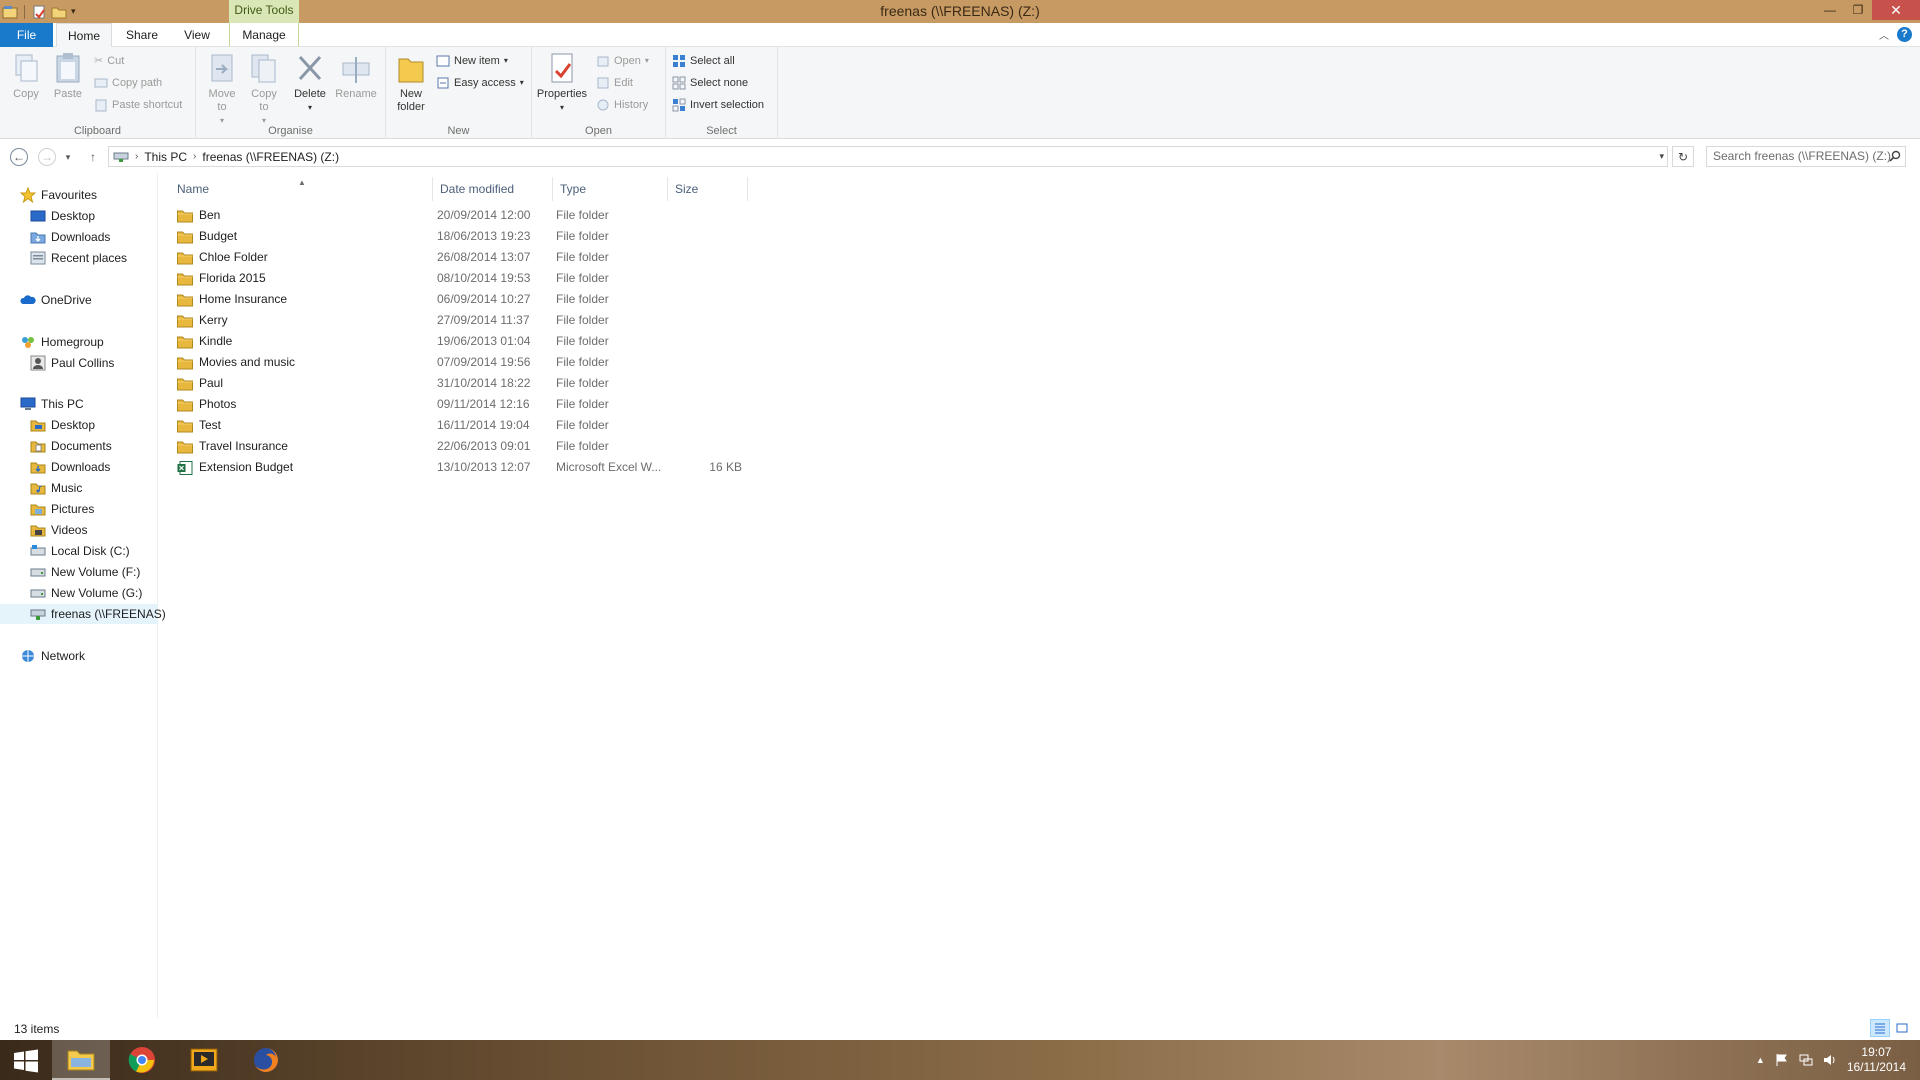 The image size is (1920, 1080). I want to click on restore-button: ❐, so click(1858, 10).